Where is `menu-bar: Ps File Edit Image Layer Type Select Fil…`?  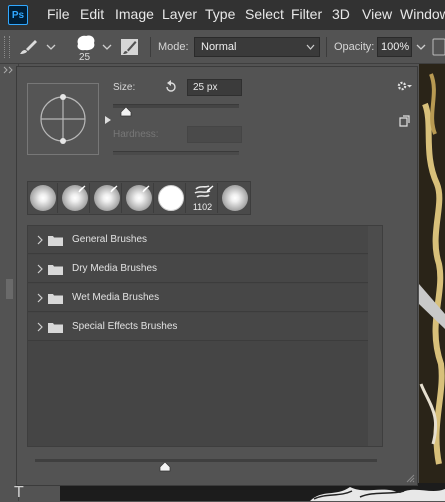 menu-bar: Ps File Edit Image Layer Type Select Fil… is located at coordinates (222, 15).